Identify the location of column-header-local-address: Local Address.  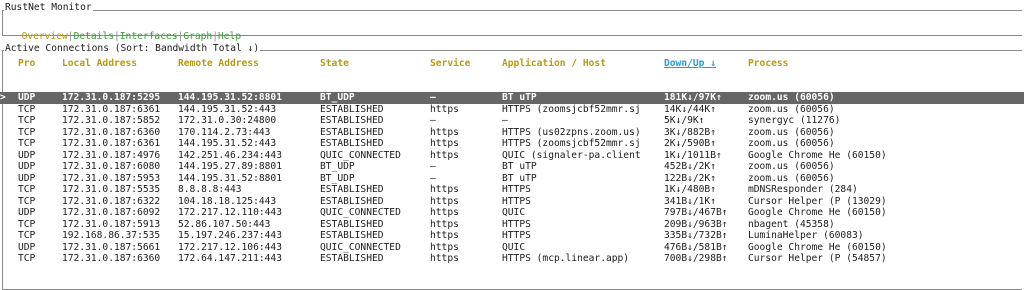
(120, 66).